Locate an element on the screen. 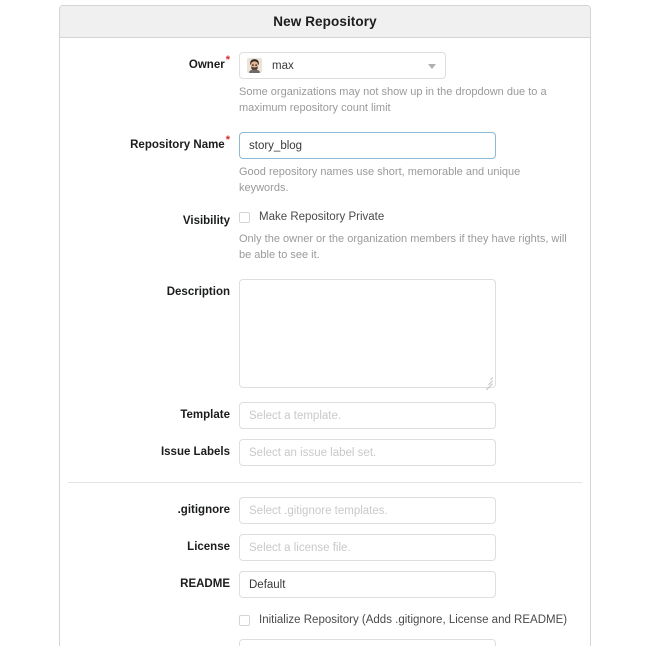 This screenshot has height=646, width=660. template-input is located at coordinates (367, 415).